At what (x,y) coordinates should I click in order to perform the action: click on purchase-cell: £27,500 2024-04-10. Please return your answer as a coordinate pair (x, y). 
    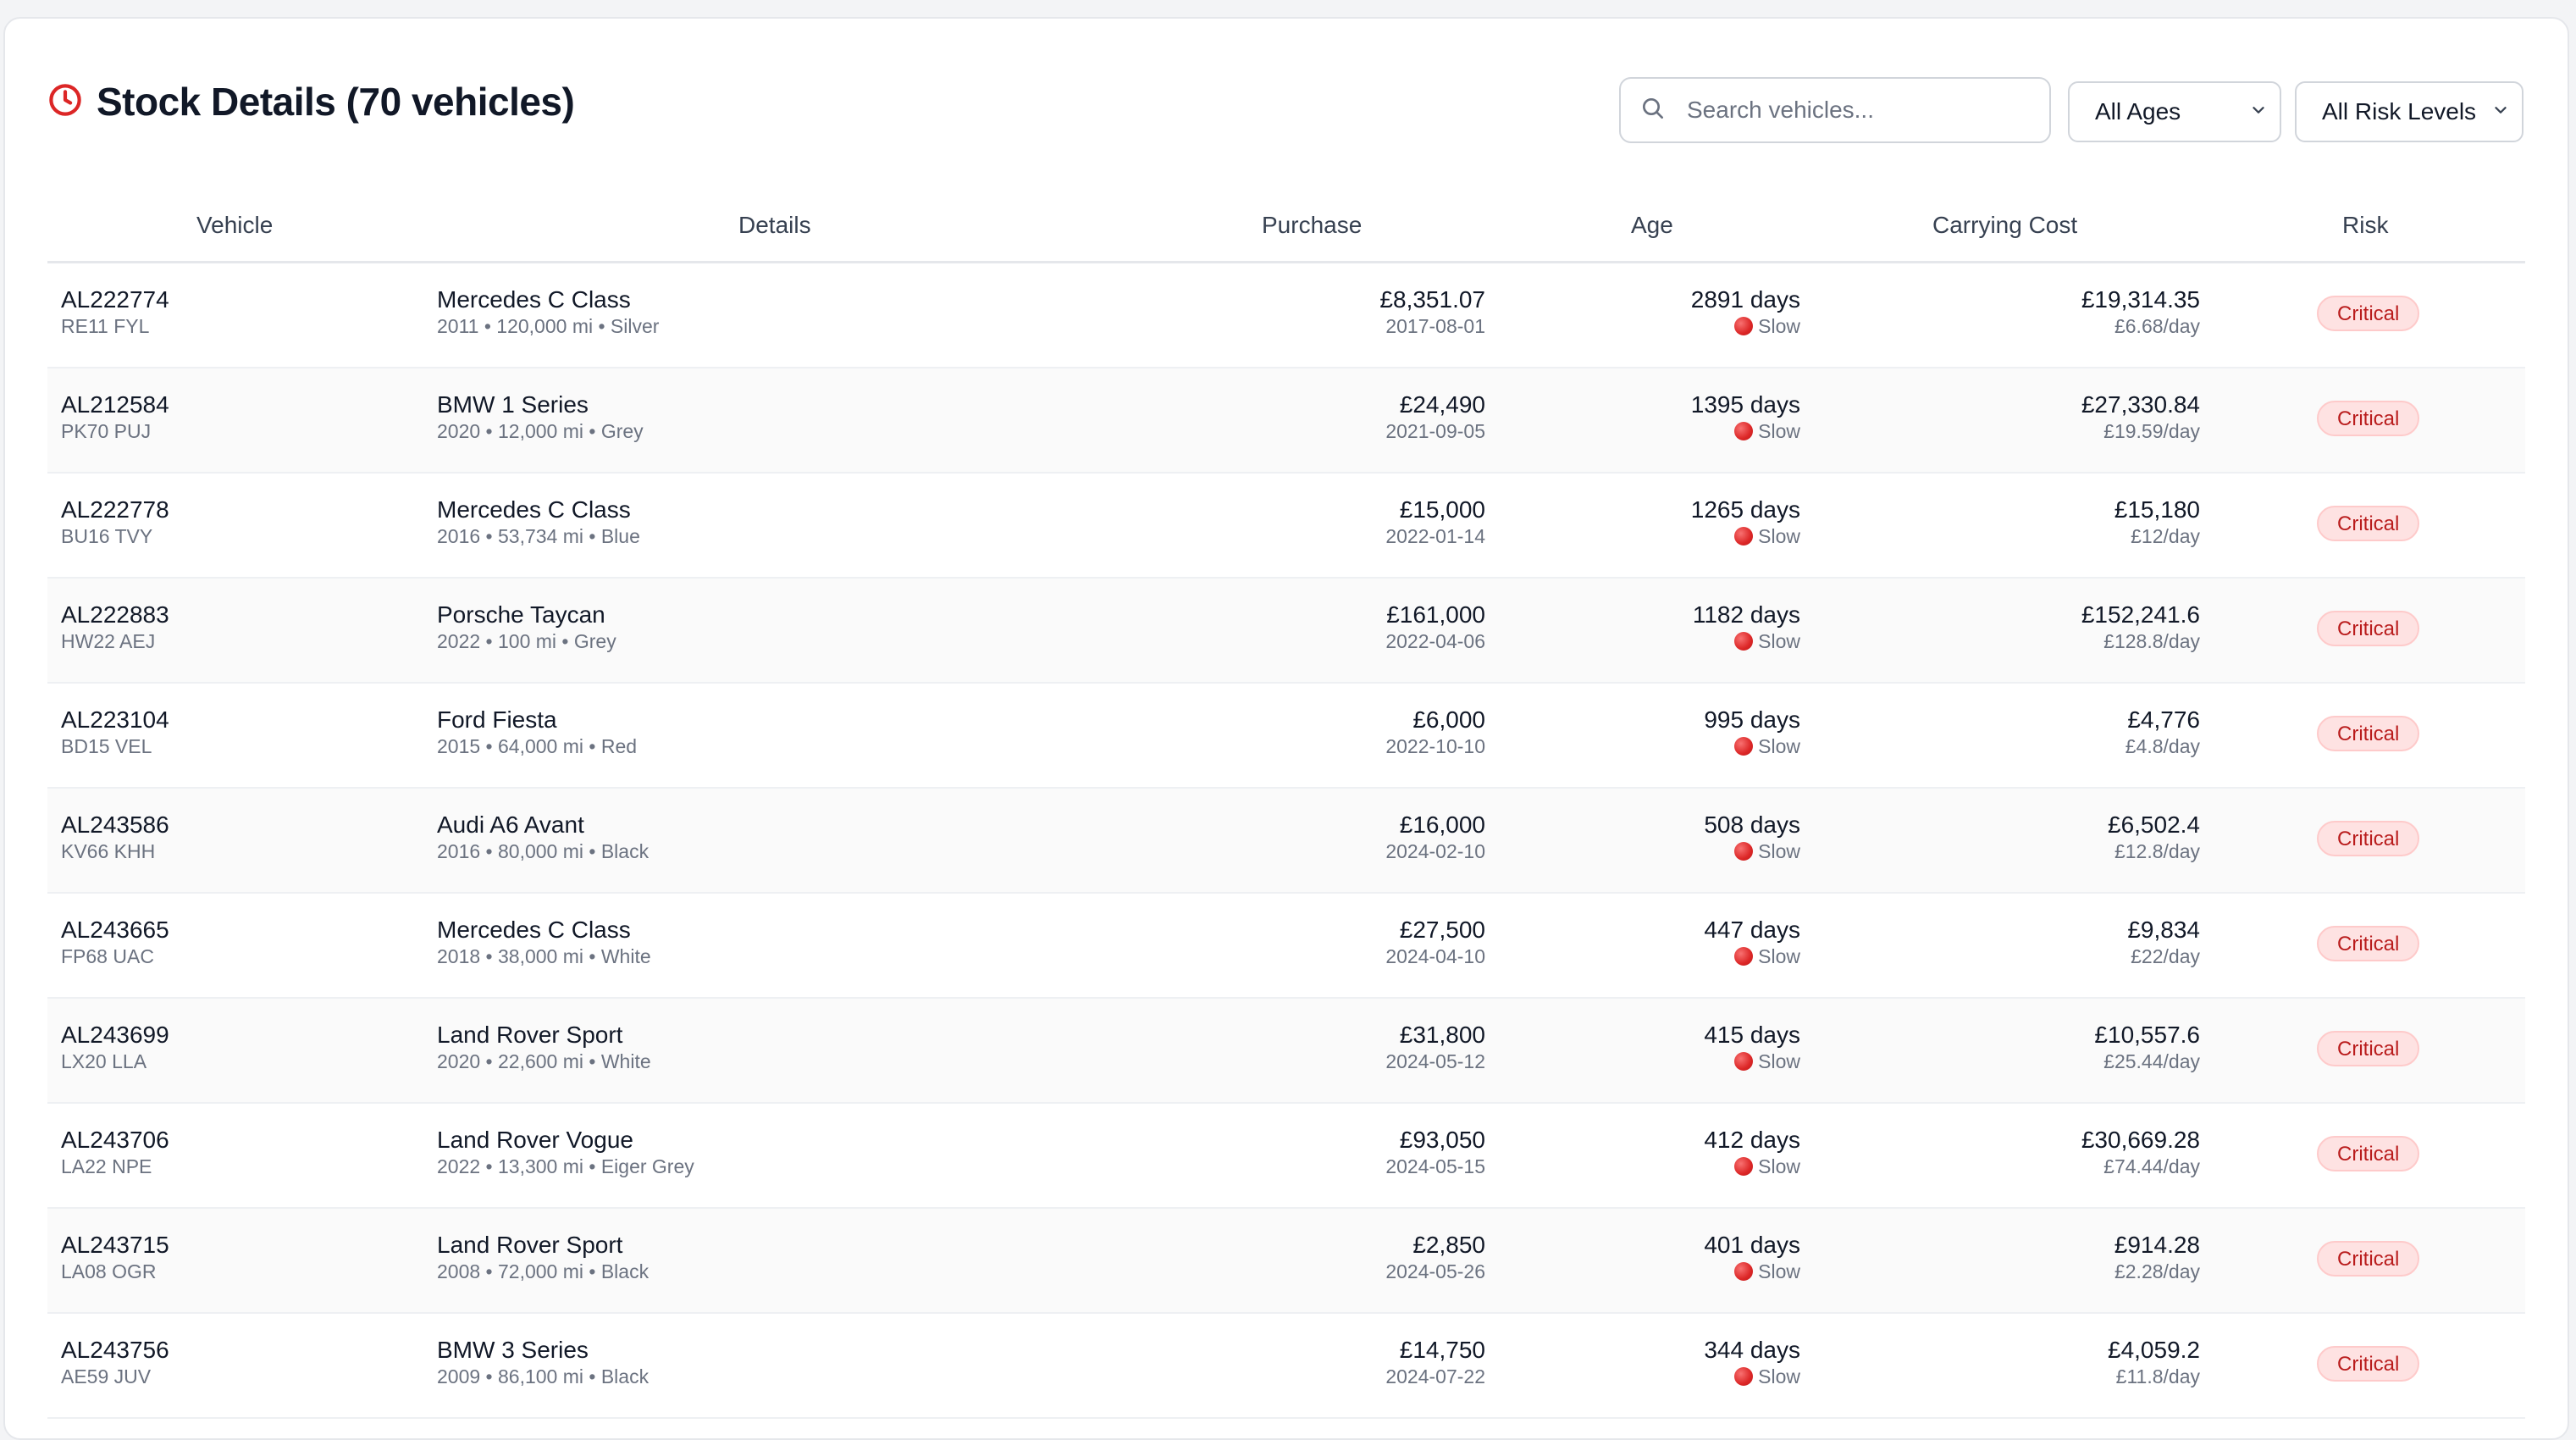
    Looking at the image, I should click on (1435, 942).